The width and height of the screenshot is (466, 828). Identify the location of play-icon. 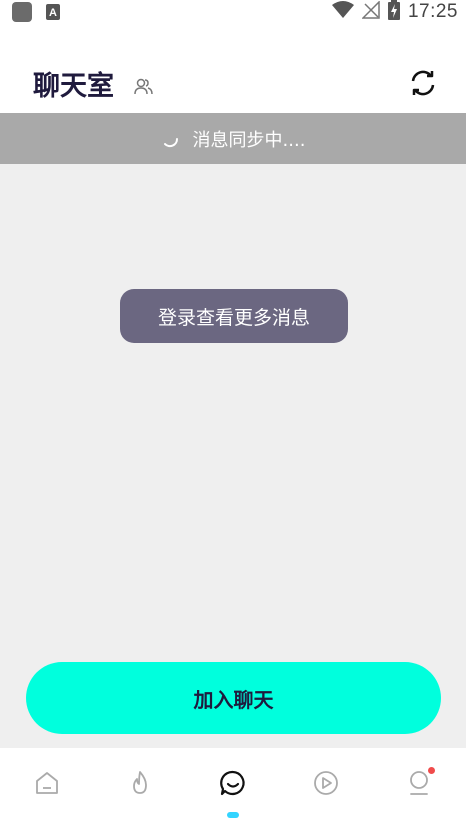
(326, 783).